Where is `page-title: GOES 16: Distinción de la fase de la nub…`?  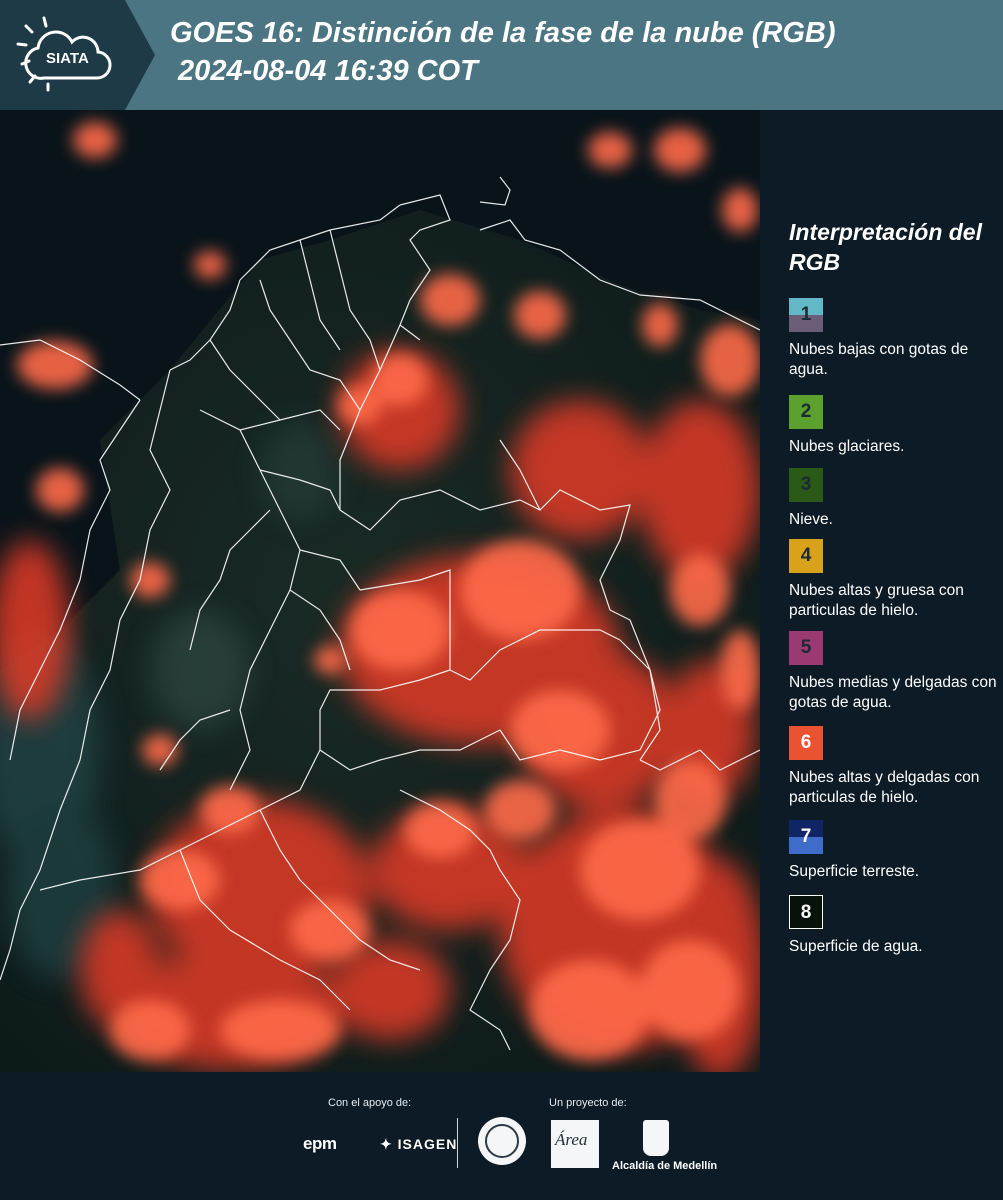 page-title: GOES 16: Distinción de la fase de la nub… is located at coordinates (503, 52).